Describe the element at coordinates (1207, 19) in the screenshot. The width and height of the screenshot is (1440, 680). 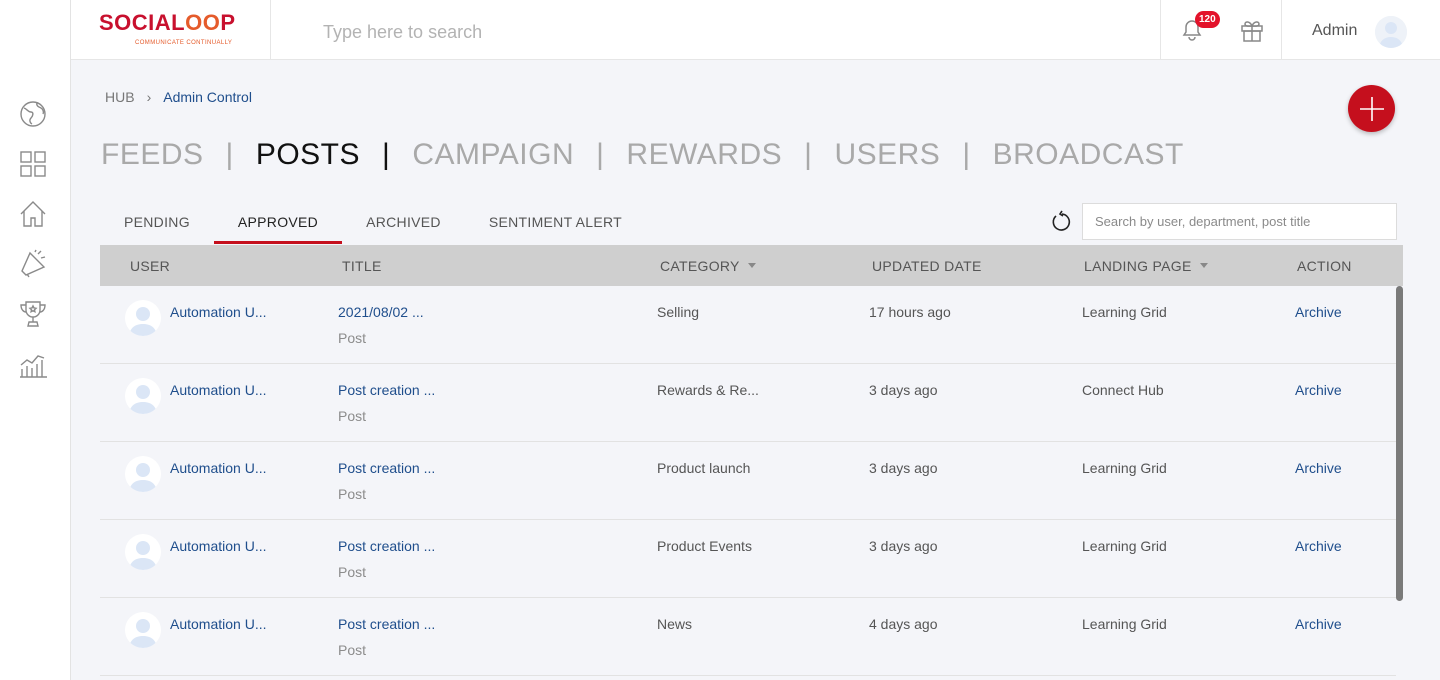
I see `notification-badge: 120` at that location.